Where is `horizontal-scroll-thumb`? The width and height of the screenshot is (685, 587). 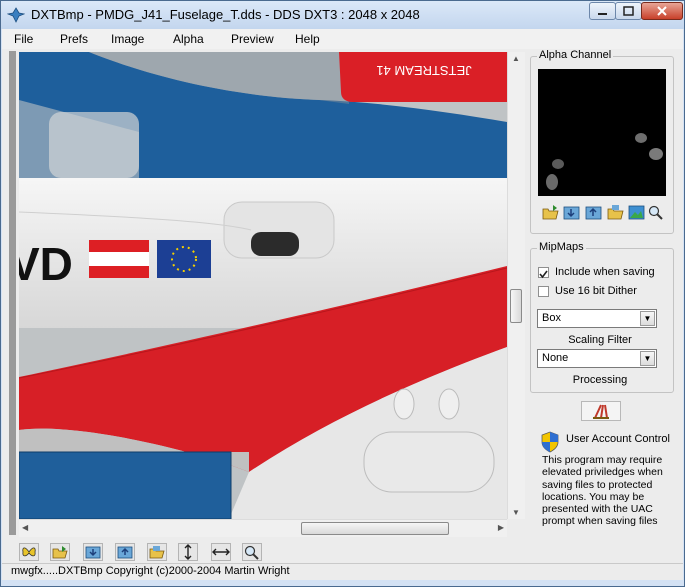 horizontal-scroll-thumb is located at coordinates (375, 528).